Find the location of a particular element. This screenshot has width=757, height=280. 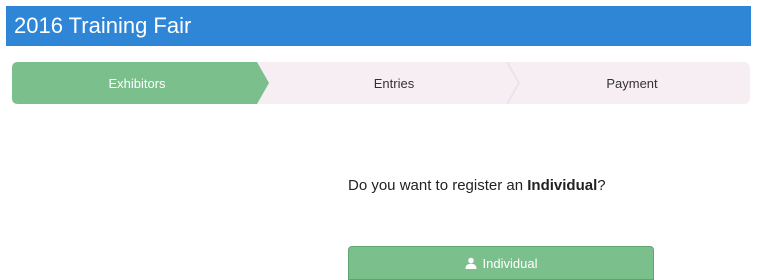

step-payment: Payment is located at coordinates (632, 83).